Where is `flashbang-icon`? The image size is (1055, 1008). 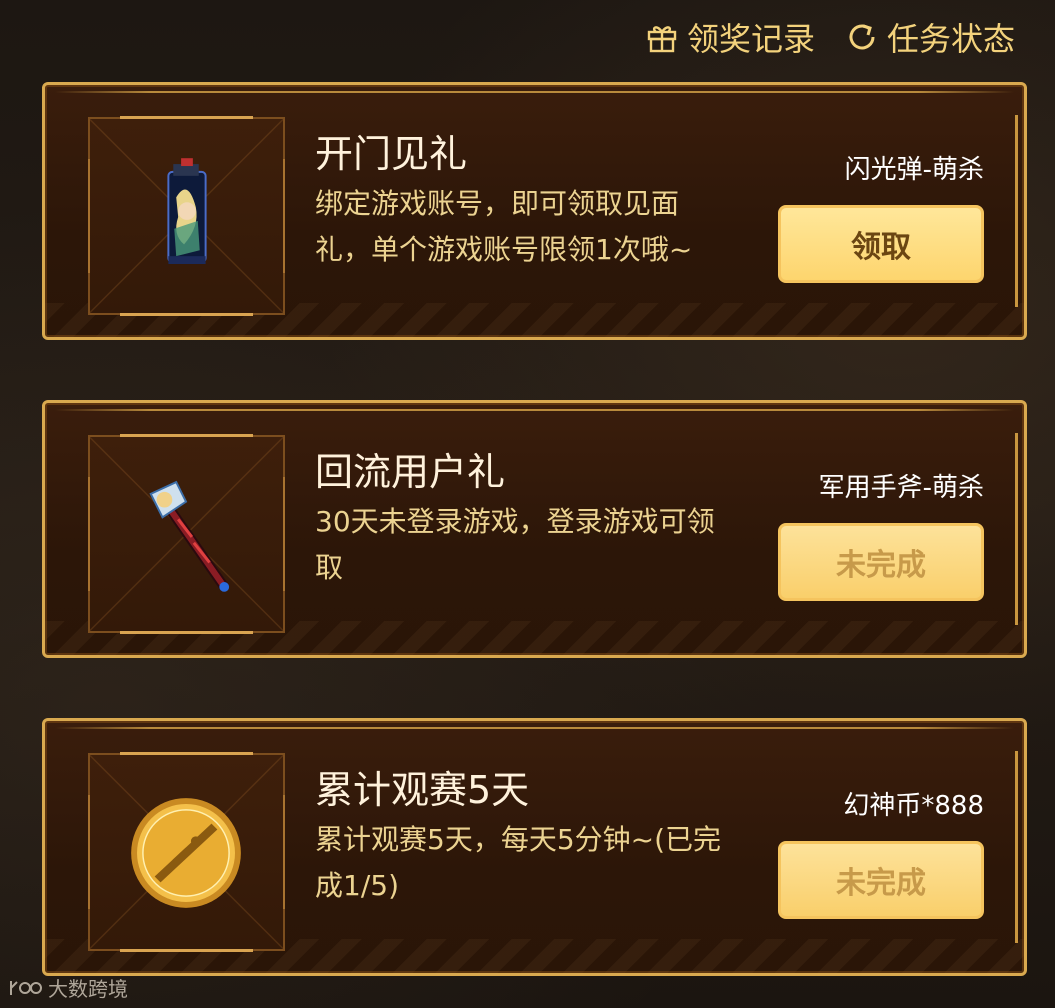 flashbang-icon is located at coordinates (187, 211).